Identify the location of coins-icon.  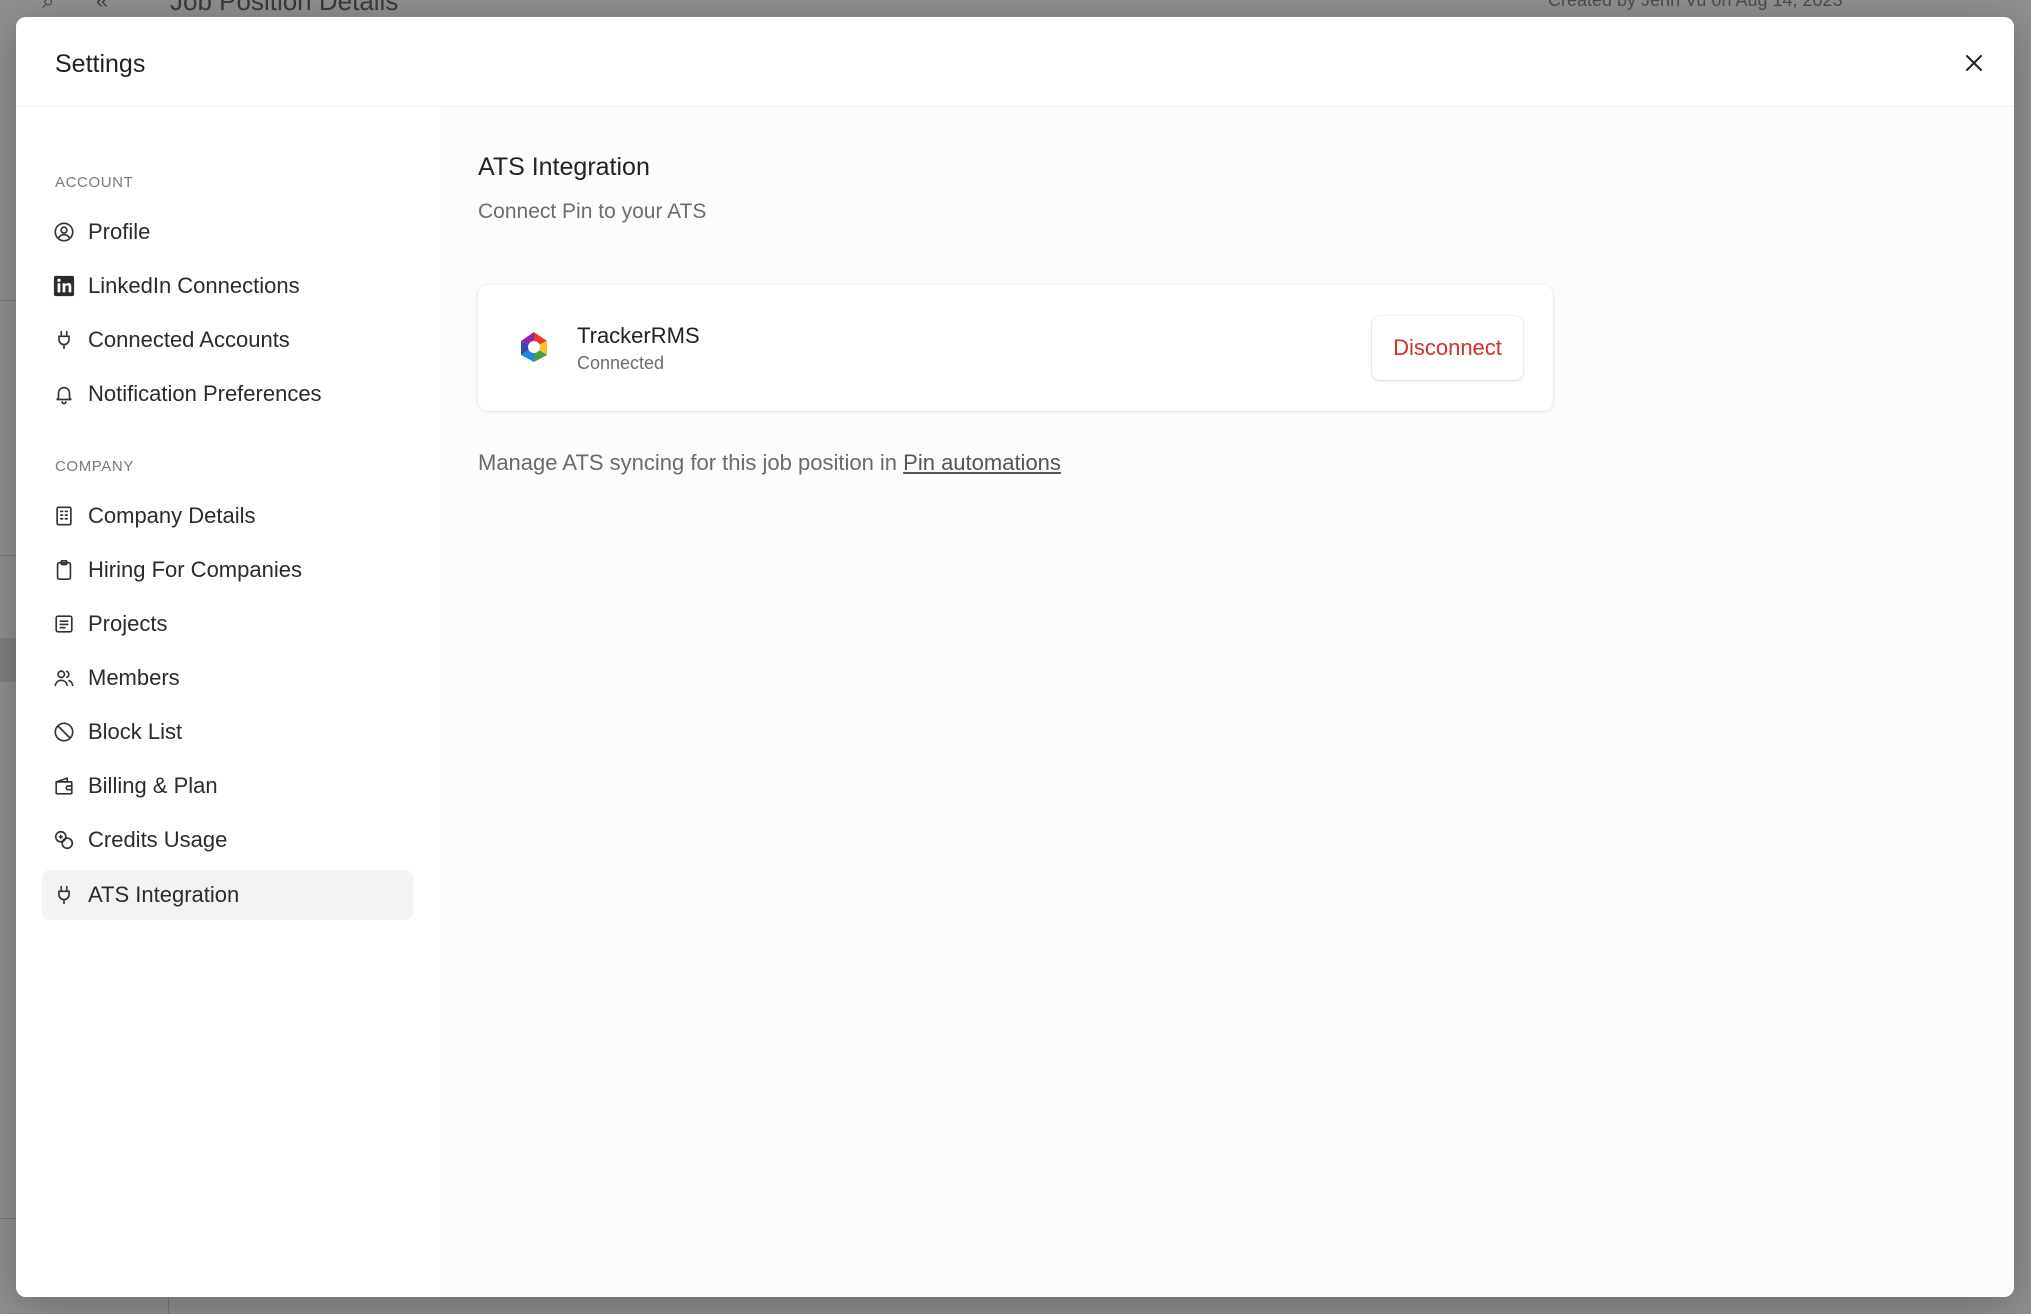
(64, 840).